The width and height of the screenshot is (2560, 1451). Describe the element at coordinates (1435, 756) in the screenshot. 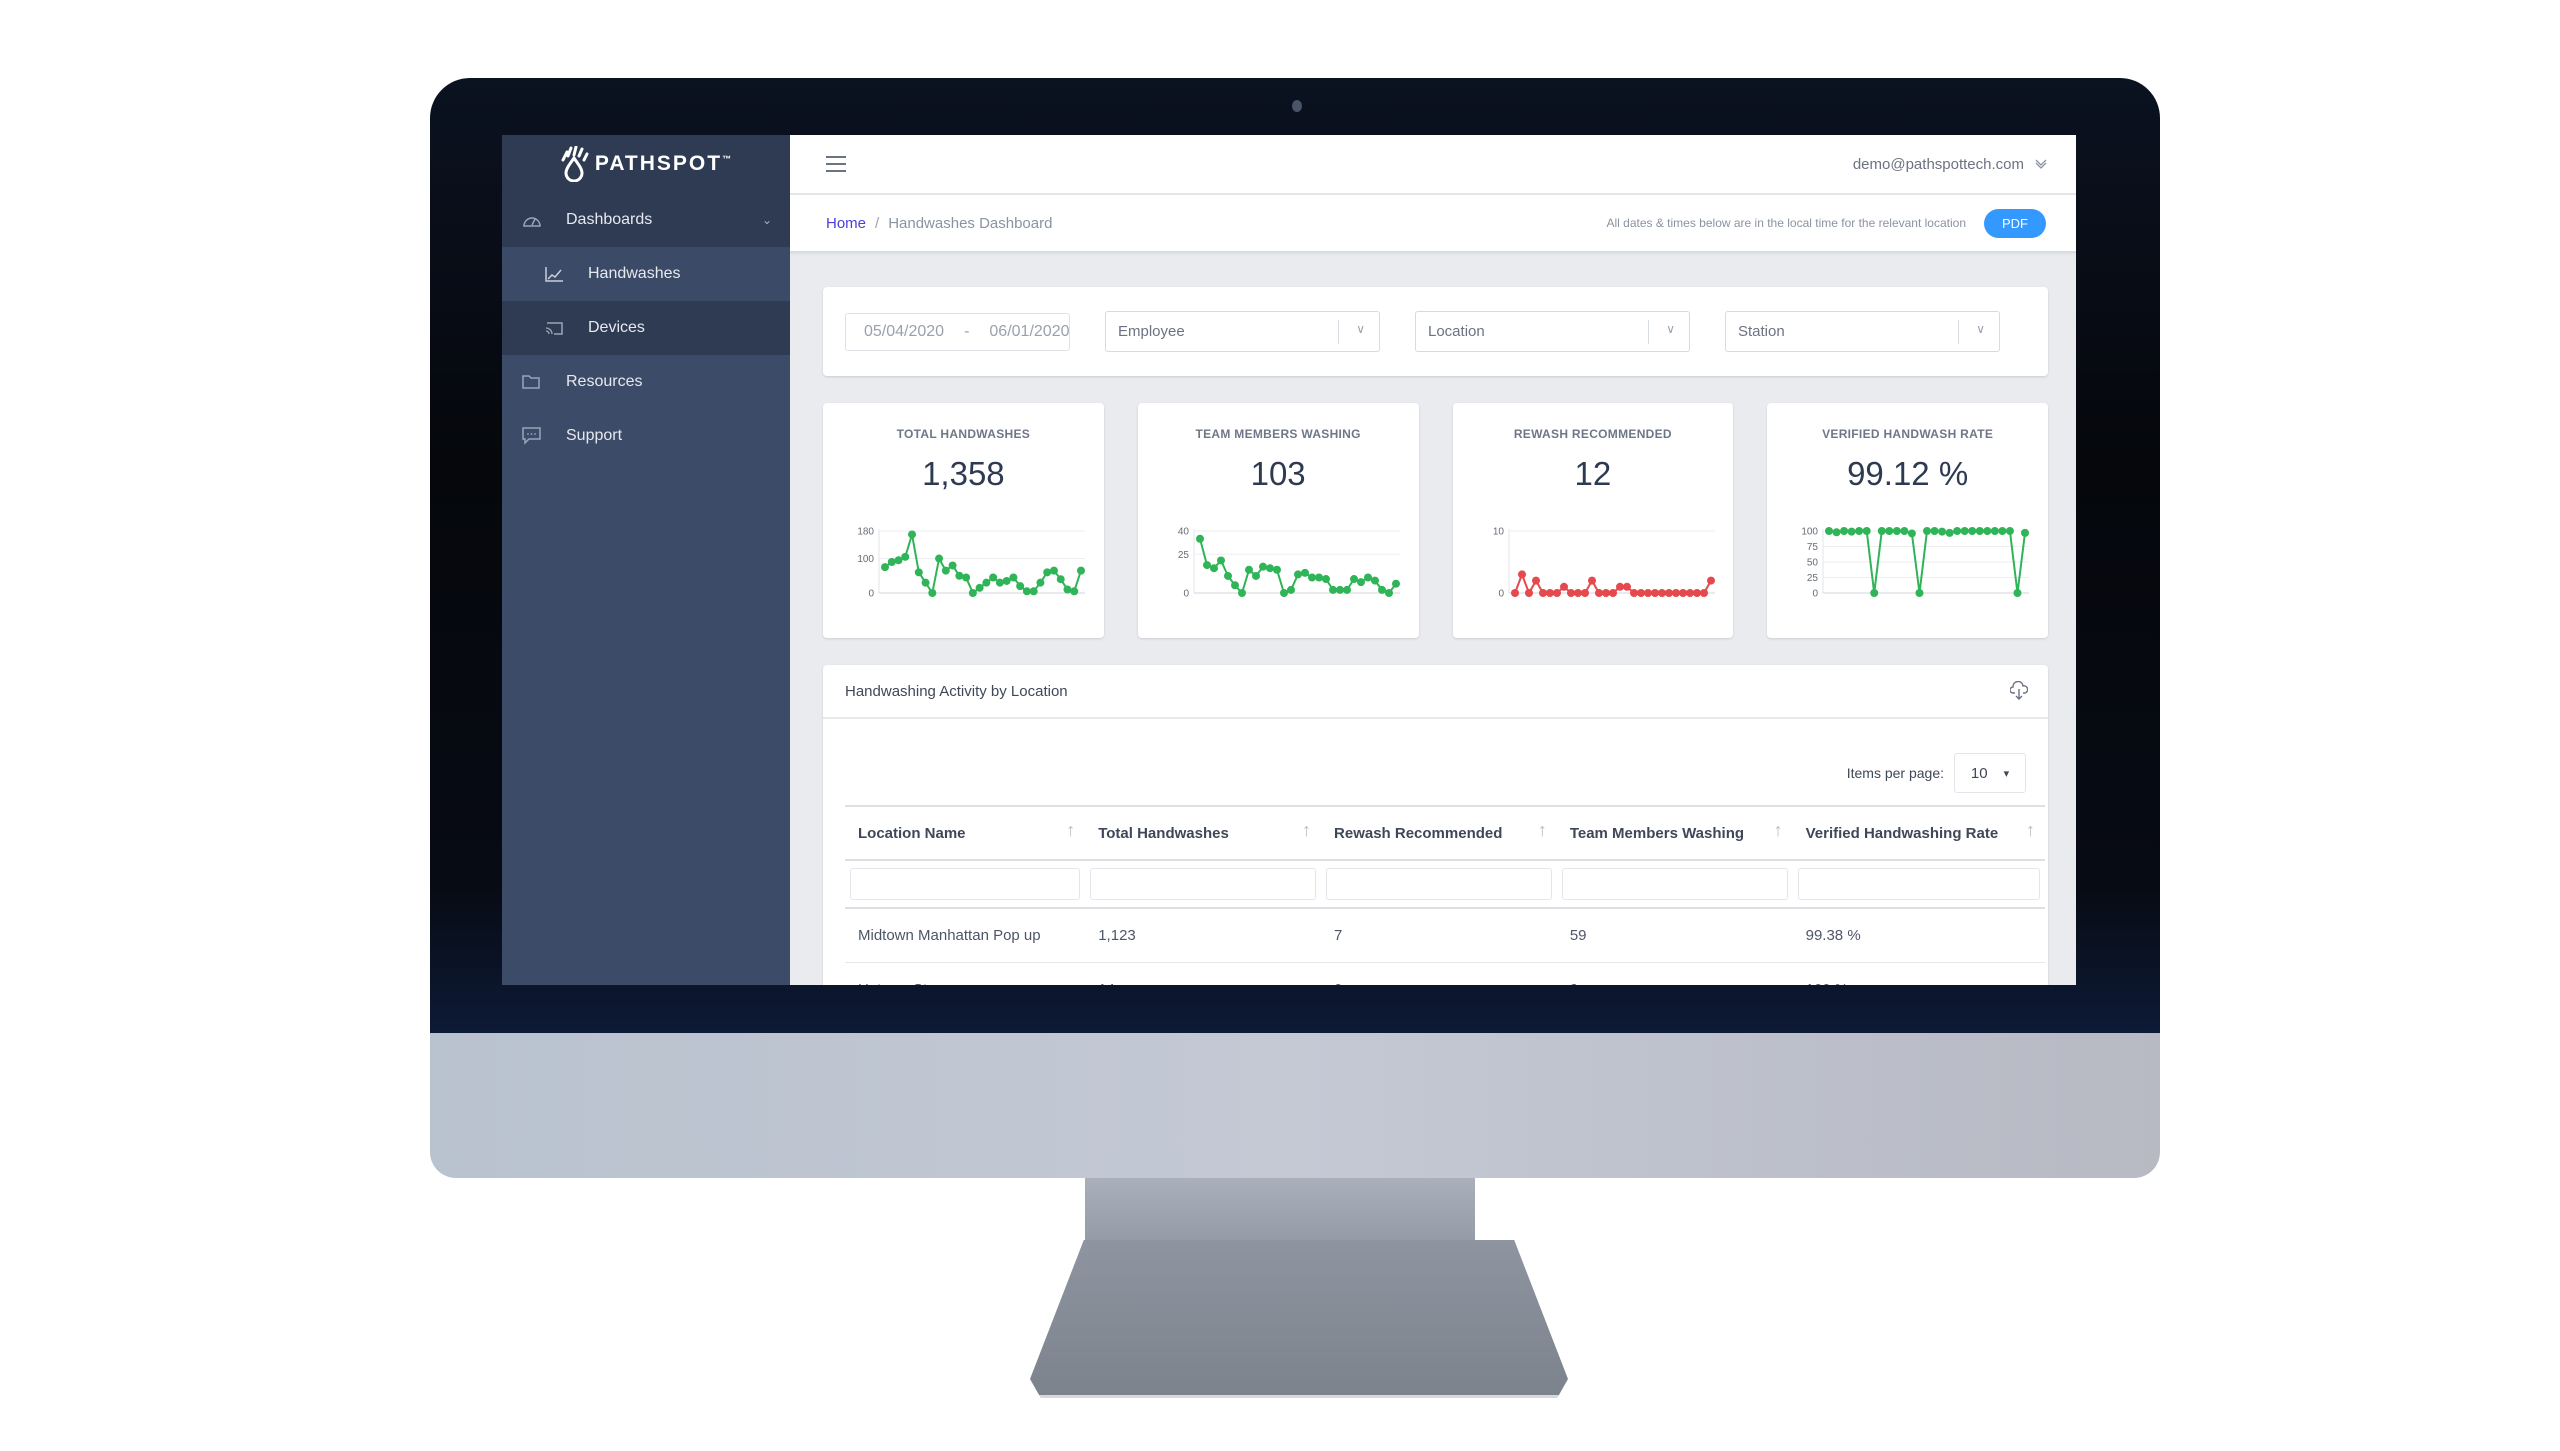

I see `items-per-page: Items per page: 10 ▾` at that location.